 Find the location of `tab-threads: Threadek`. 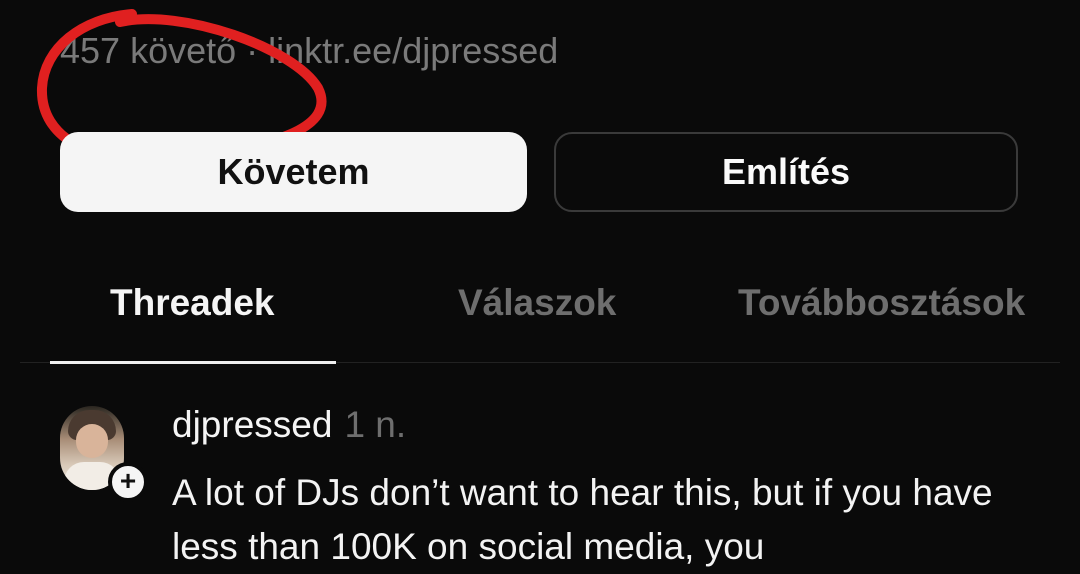

tab-threads: Threadek is located at coordinates (192, 303).